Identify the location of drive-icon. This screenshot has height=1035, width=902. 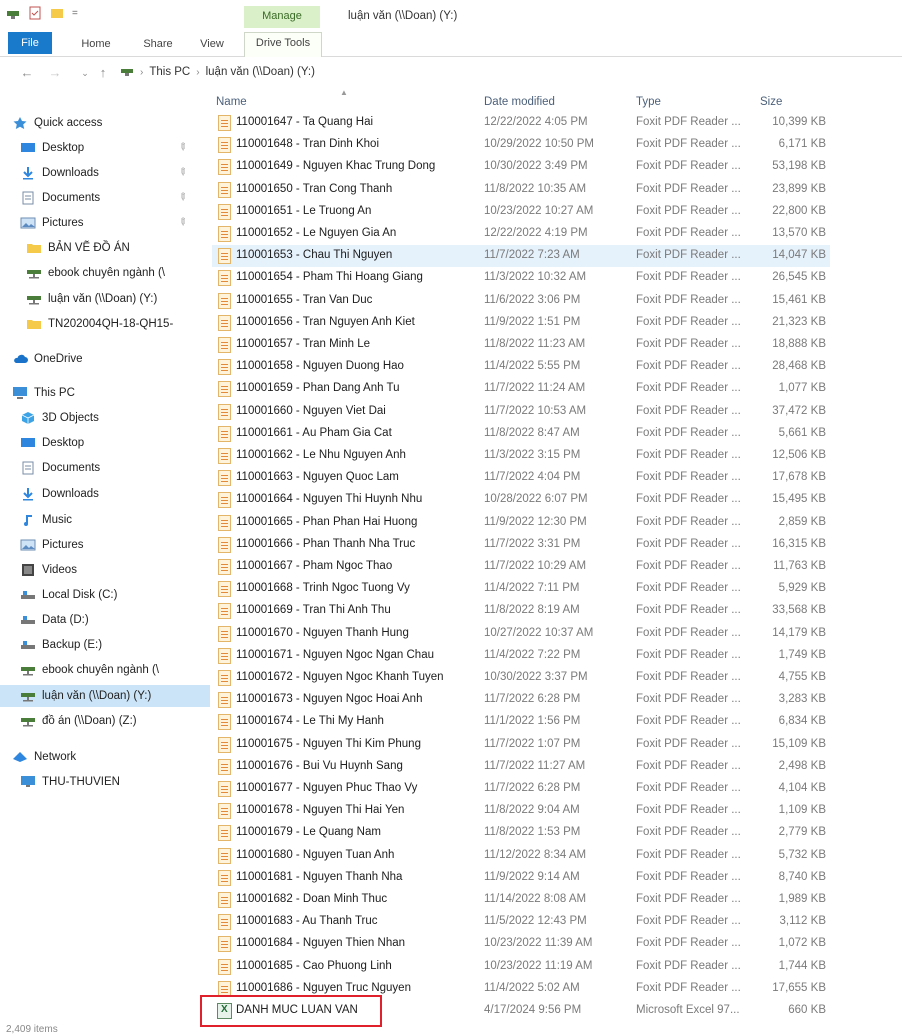
(13, 13).